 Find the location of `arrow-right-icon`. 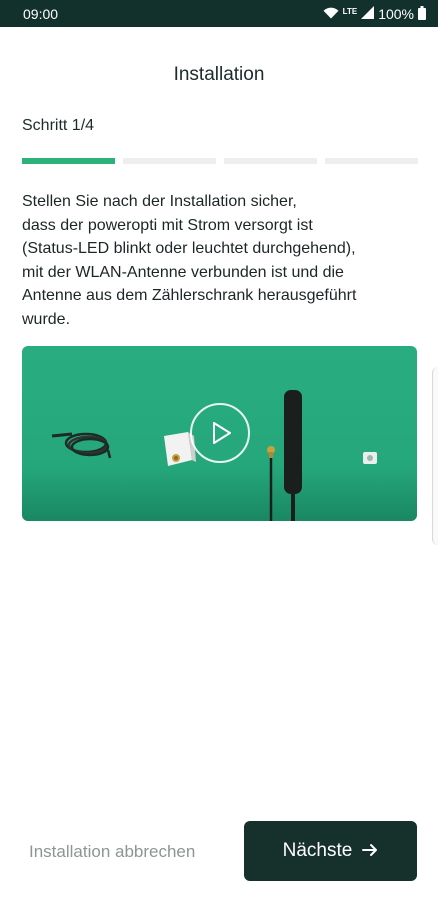

arrow-right-icon is located at coordinates (370, 851).